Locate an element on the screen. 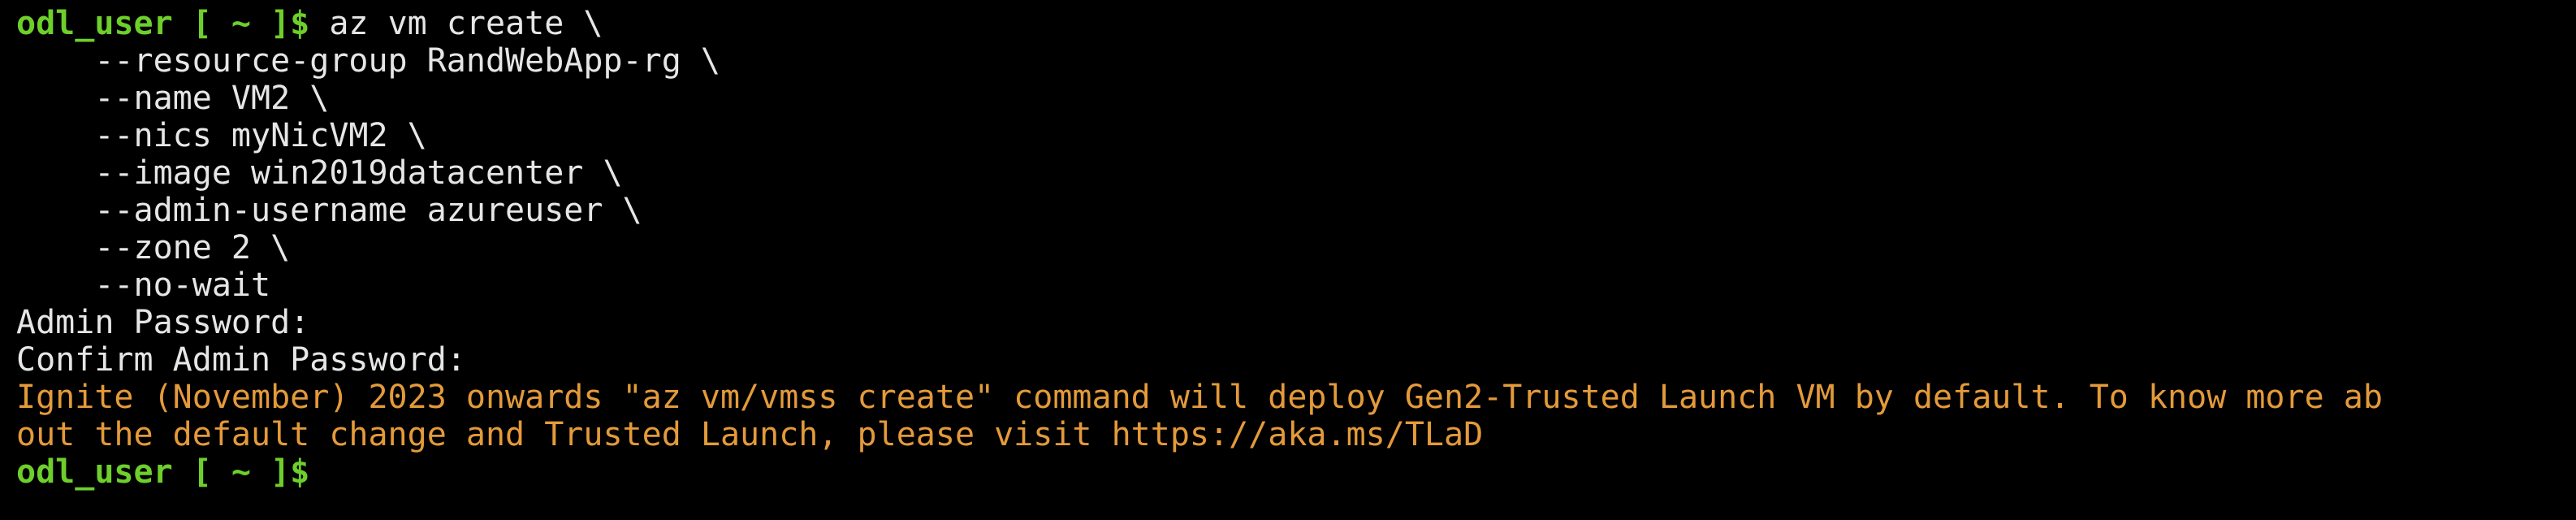  active-prompt-line: odl_user [ ~ ]$ is located at coordinates (1296, 472).